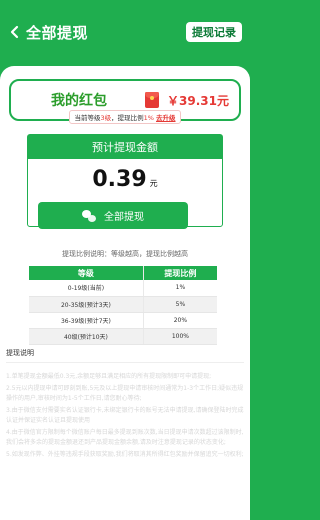  Describe the element at coordinates (89, 215) in the screenshot. I see `wechat-icon` at that location.